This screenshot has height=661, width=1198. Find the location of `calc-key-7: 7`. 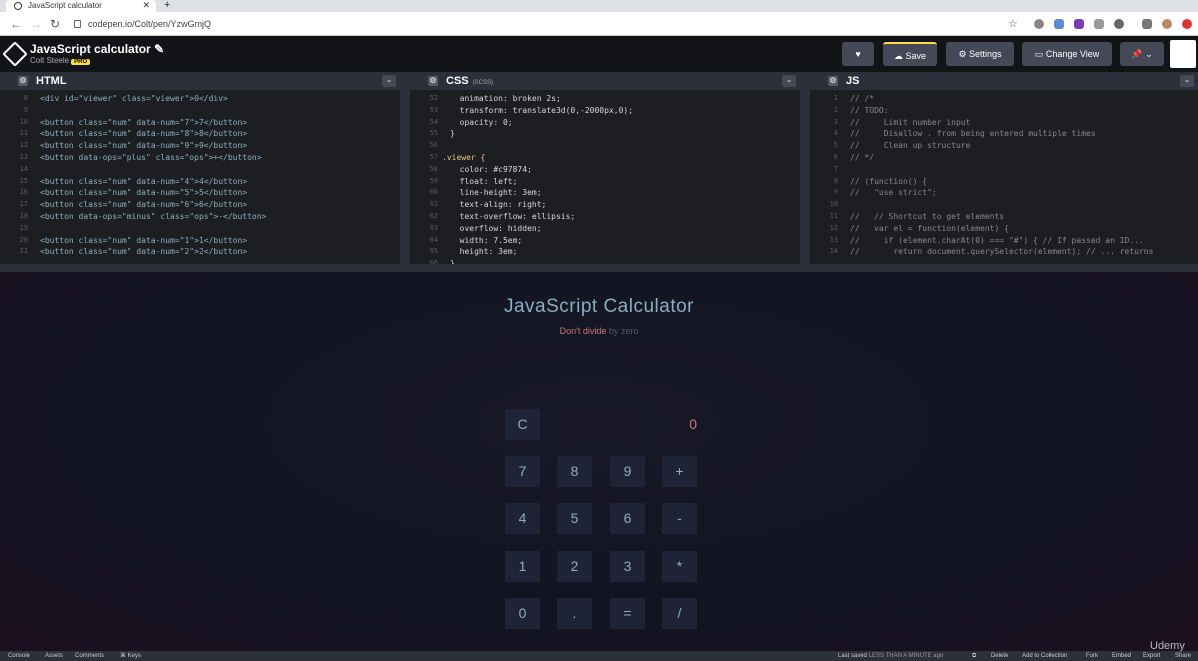

calc-key-7: 7 is located at coordinates (522, 471).